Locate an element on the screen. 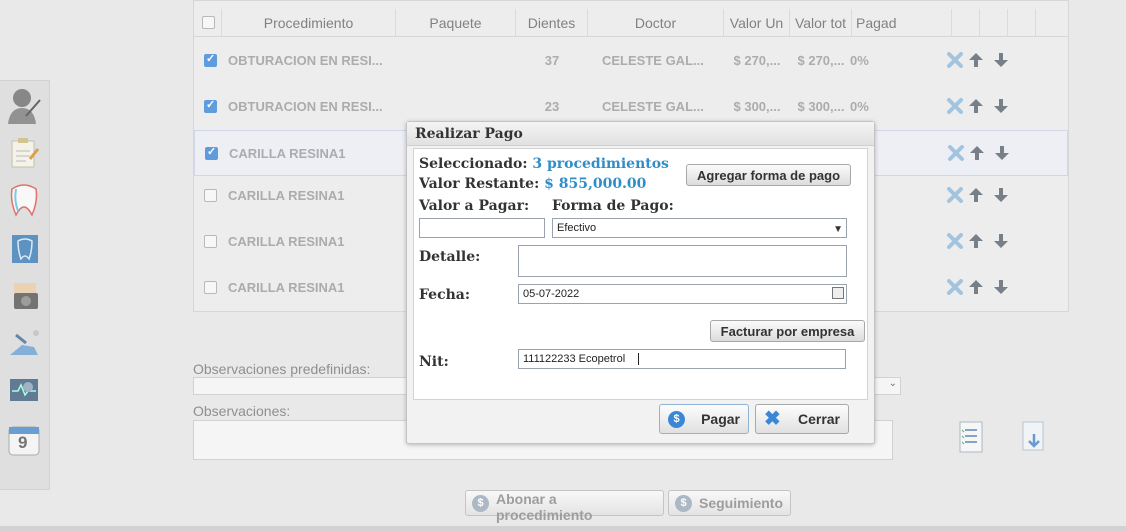  amount-input is located at coordinates (482, 228).